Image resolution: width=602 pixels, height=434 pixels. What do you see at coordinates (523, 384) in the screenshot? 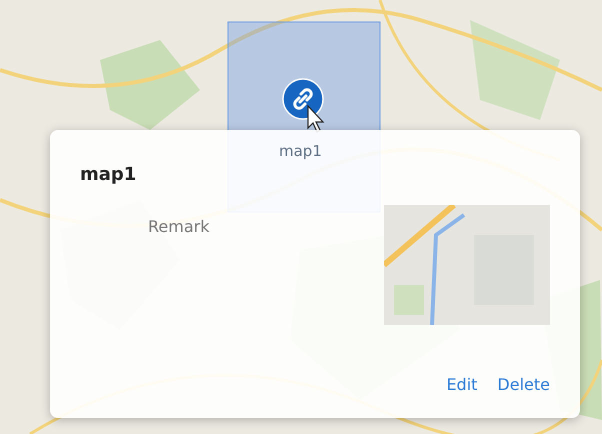
I see `action-link: Delete` at bounding box center [523, 384].